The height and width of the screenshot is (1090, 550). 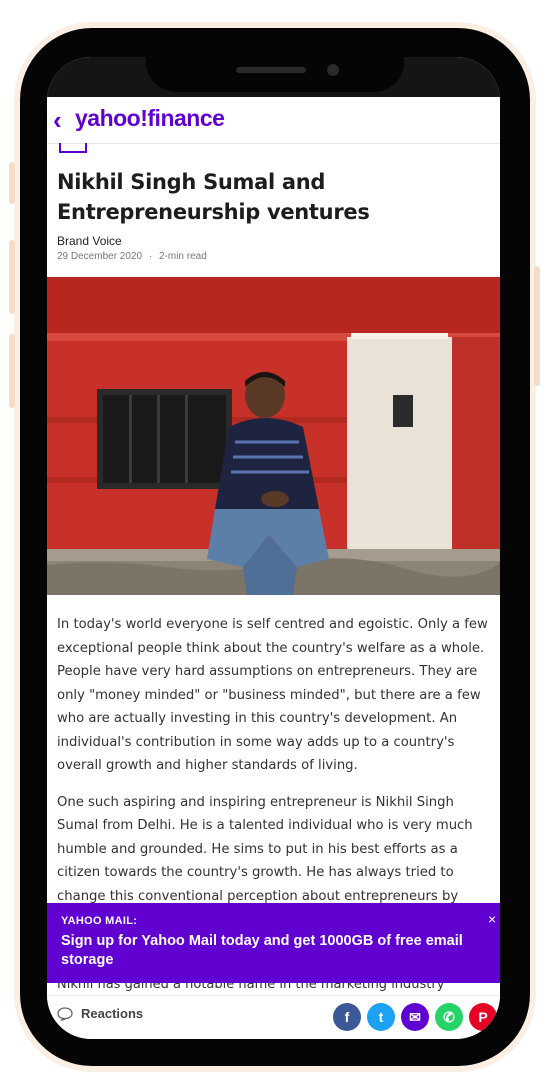 I want to click on back-chevron-icon: ‹, so click(x=57, y=120).